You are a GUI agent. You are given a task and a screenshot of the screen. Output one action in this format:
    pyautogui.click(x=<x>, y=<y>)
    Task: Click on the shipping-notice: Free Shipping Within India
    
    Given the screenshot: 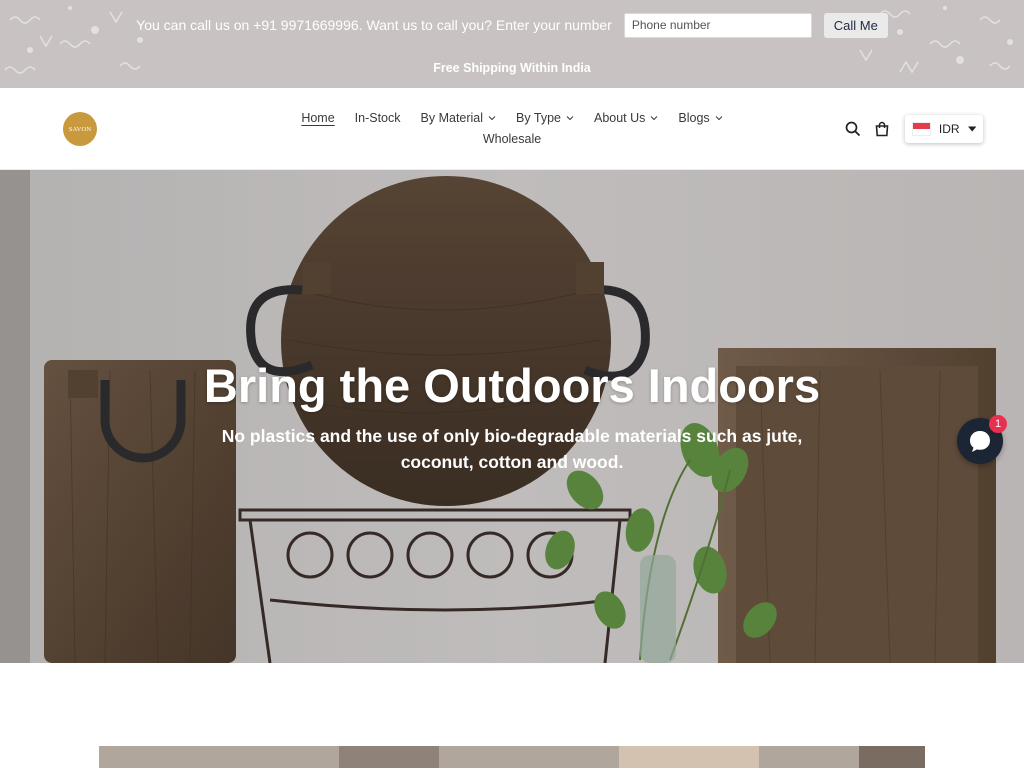 What is the action you would take?
    pyautogui.click(x=512, y=68)
    